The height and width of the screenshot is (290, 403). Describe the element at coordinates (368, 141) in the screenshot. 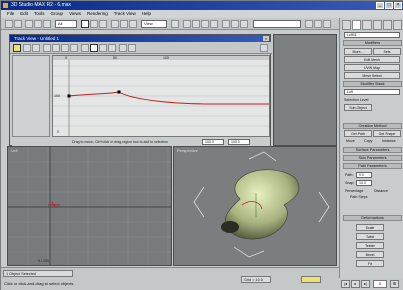

I see `copy-radio: Copy` at that location.